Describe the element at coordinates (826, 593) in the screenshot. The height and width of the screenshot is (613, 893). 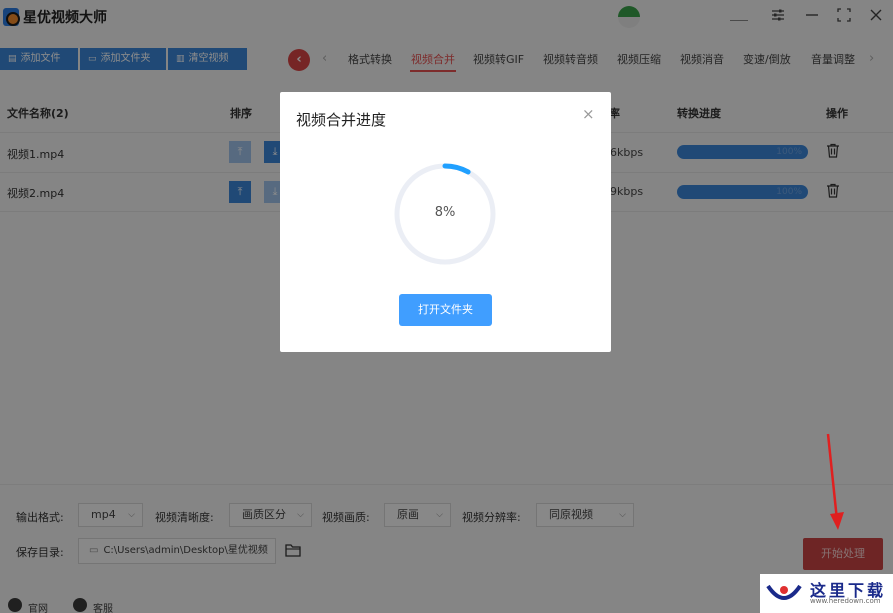
I see `watermark: 这里下载 www.heredown.com` at that location.